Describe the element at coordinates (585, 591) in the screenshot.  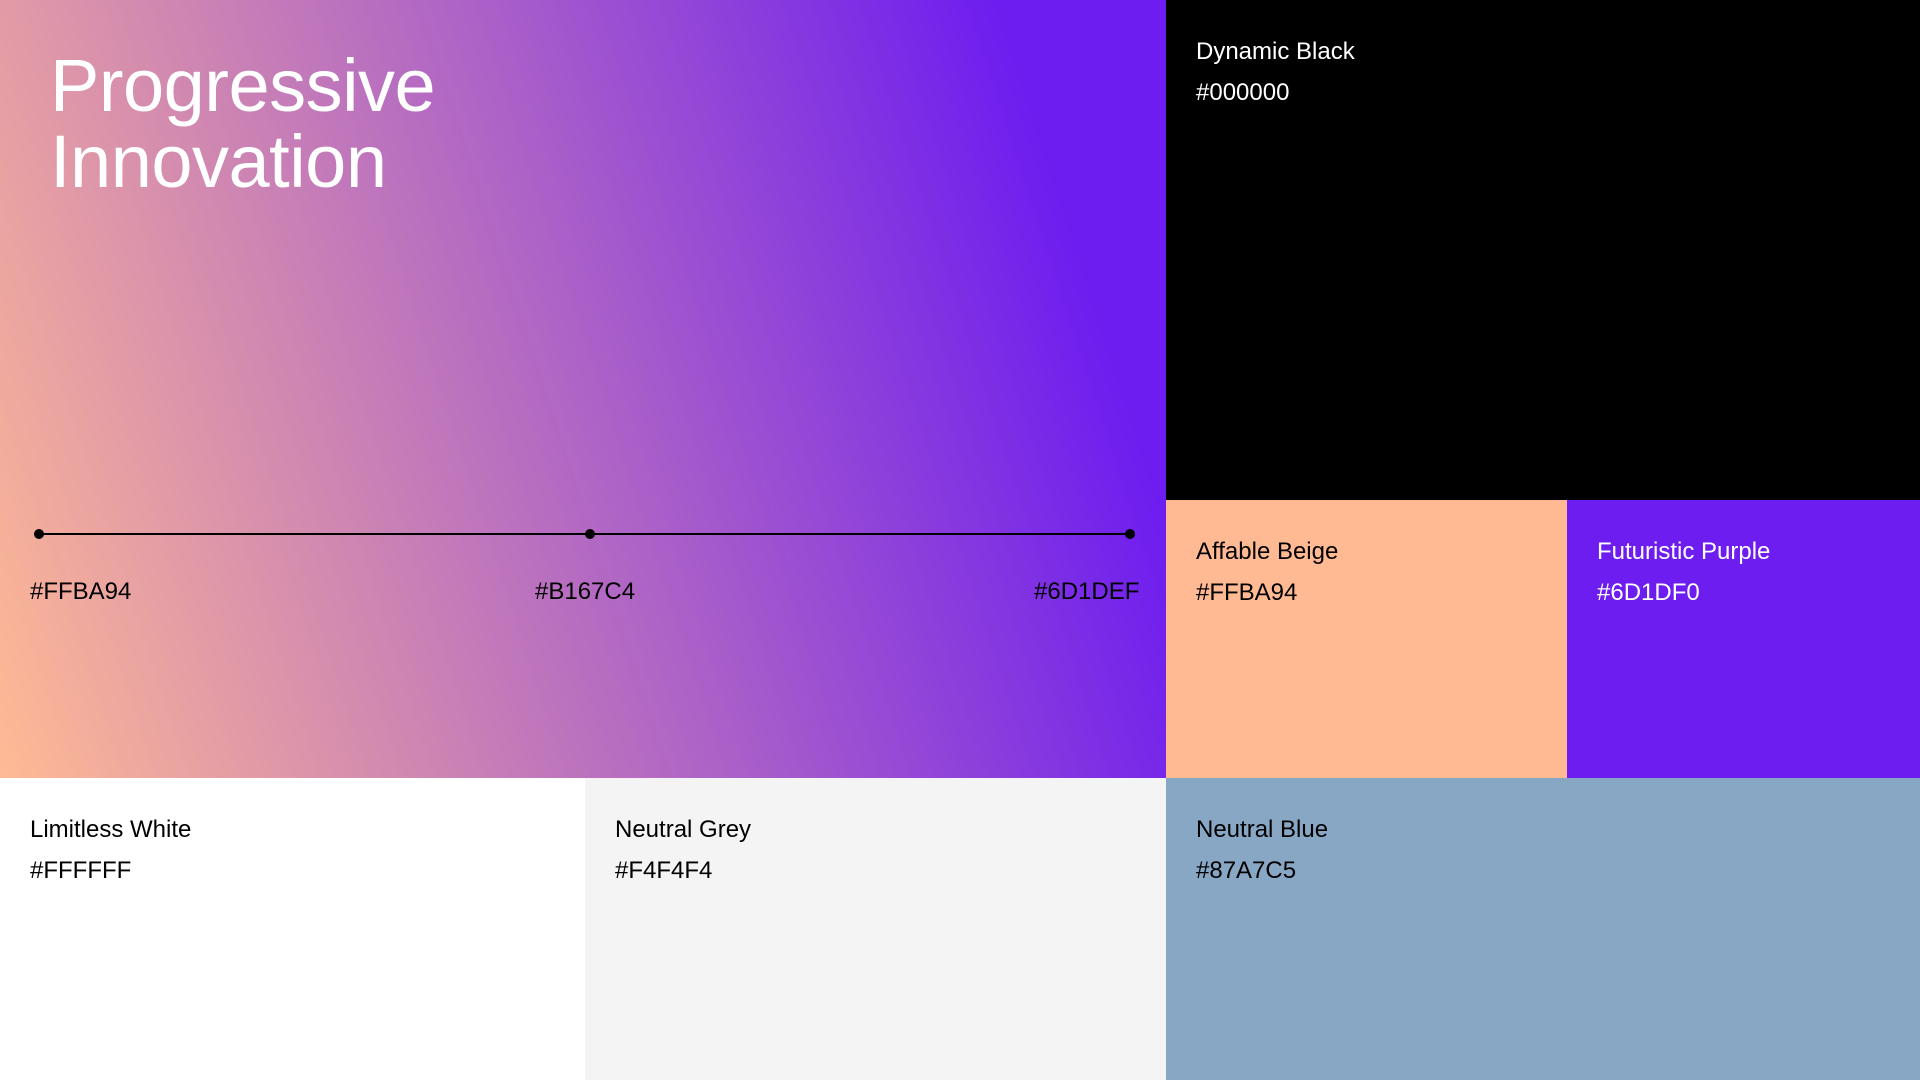
I see `gradient-stop-middle-label: #B167C4` at that location.